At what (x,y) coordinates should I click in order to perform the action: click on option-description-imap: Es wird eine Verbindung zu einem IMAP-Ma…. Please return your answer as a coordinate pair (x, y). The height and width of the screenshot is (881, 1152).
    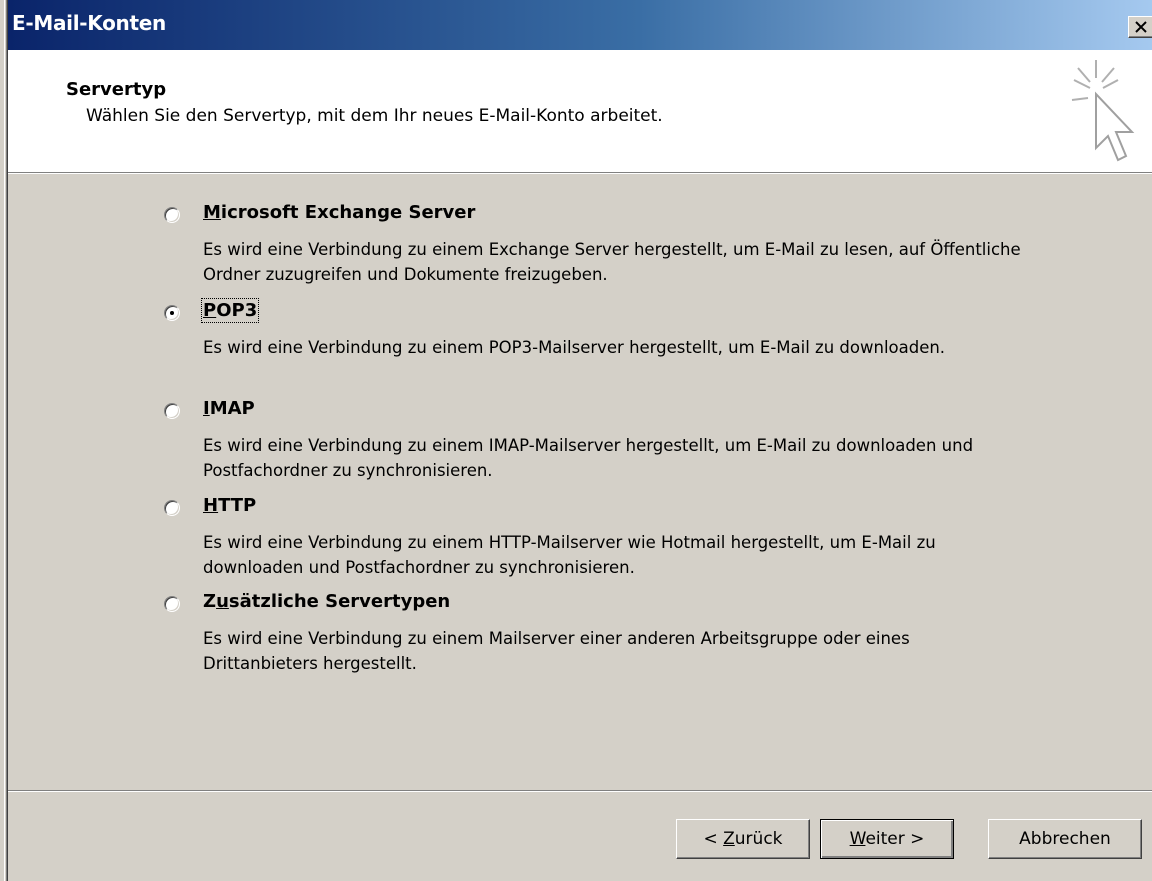
    Looking at the image, I should click on (588, 458).